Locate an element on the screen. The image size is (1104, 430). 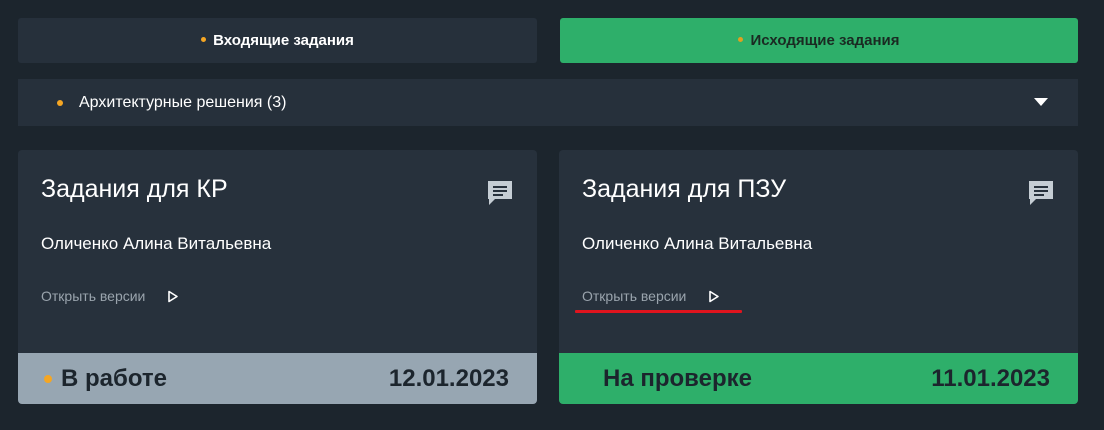
red-underline-annotation is located at coordinates (658, 311).